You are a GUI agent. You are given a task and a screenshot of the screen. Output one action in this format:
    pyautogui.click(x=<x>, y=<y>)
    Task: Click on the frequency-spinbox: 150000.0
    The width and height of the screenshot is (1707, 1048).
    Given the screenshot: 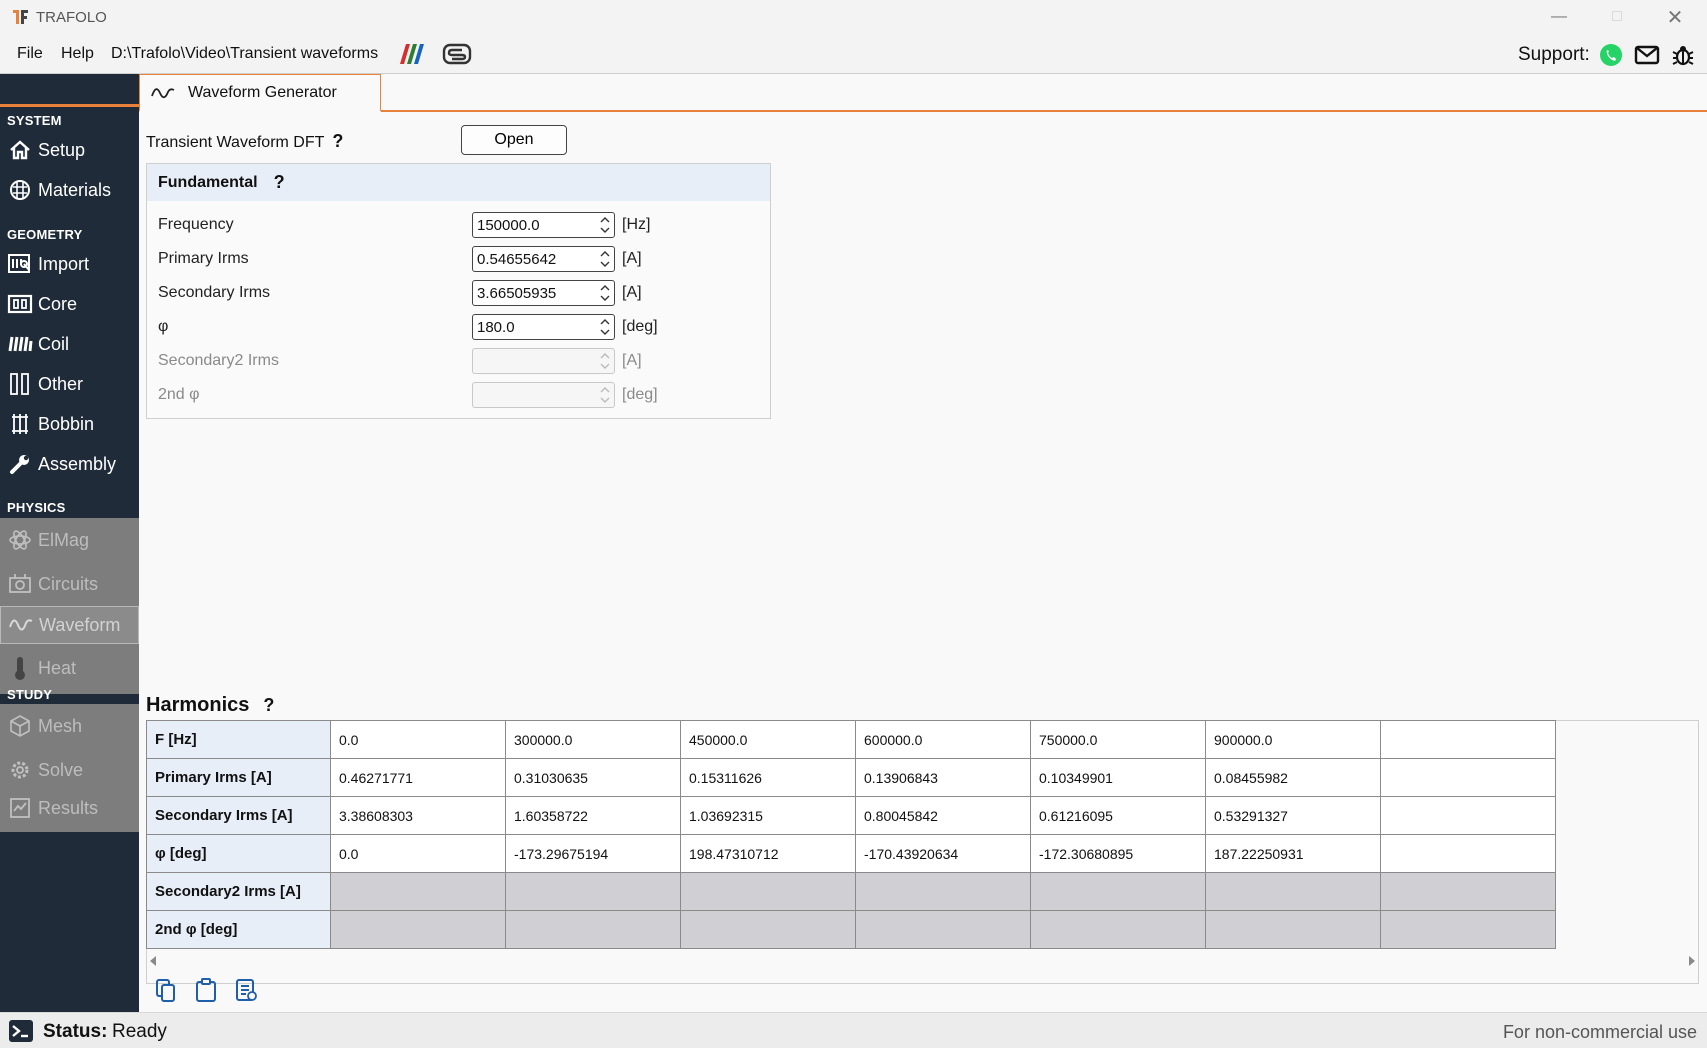 What is the action you would take?
    pyautogui.click(x=543, y=225)
    